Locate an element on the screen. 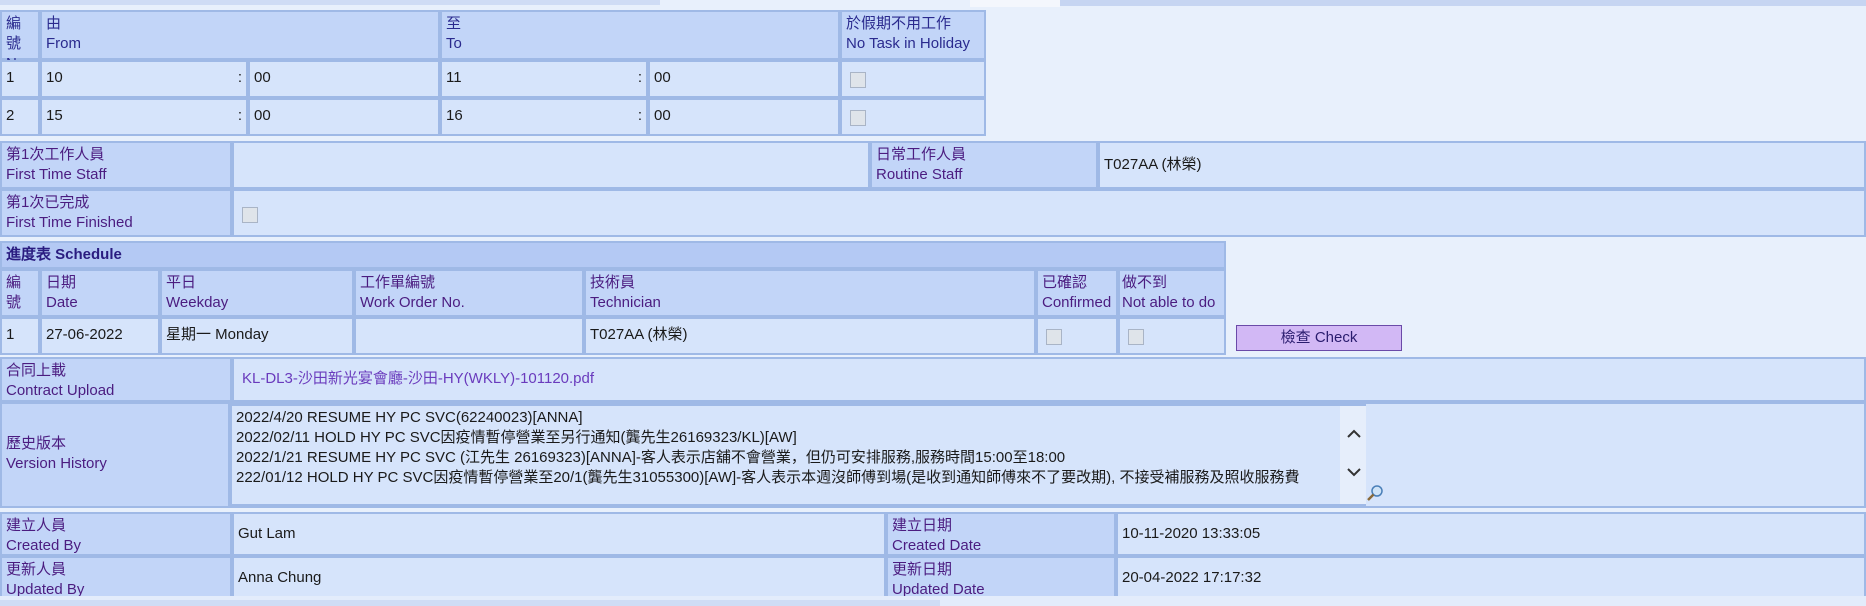  first-time-finished-label-zh: 第1次已完成 is located at coordinates (48, 202).